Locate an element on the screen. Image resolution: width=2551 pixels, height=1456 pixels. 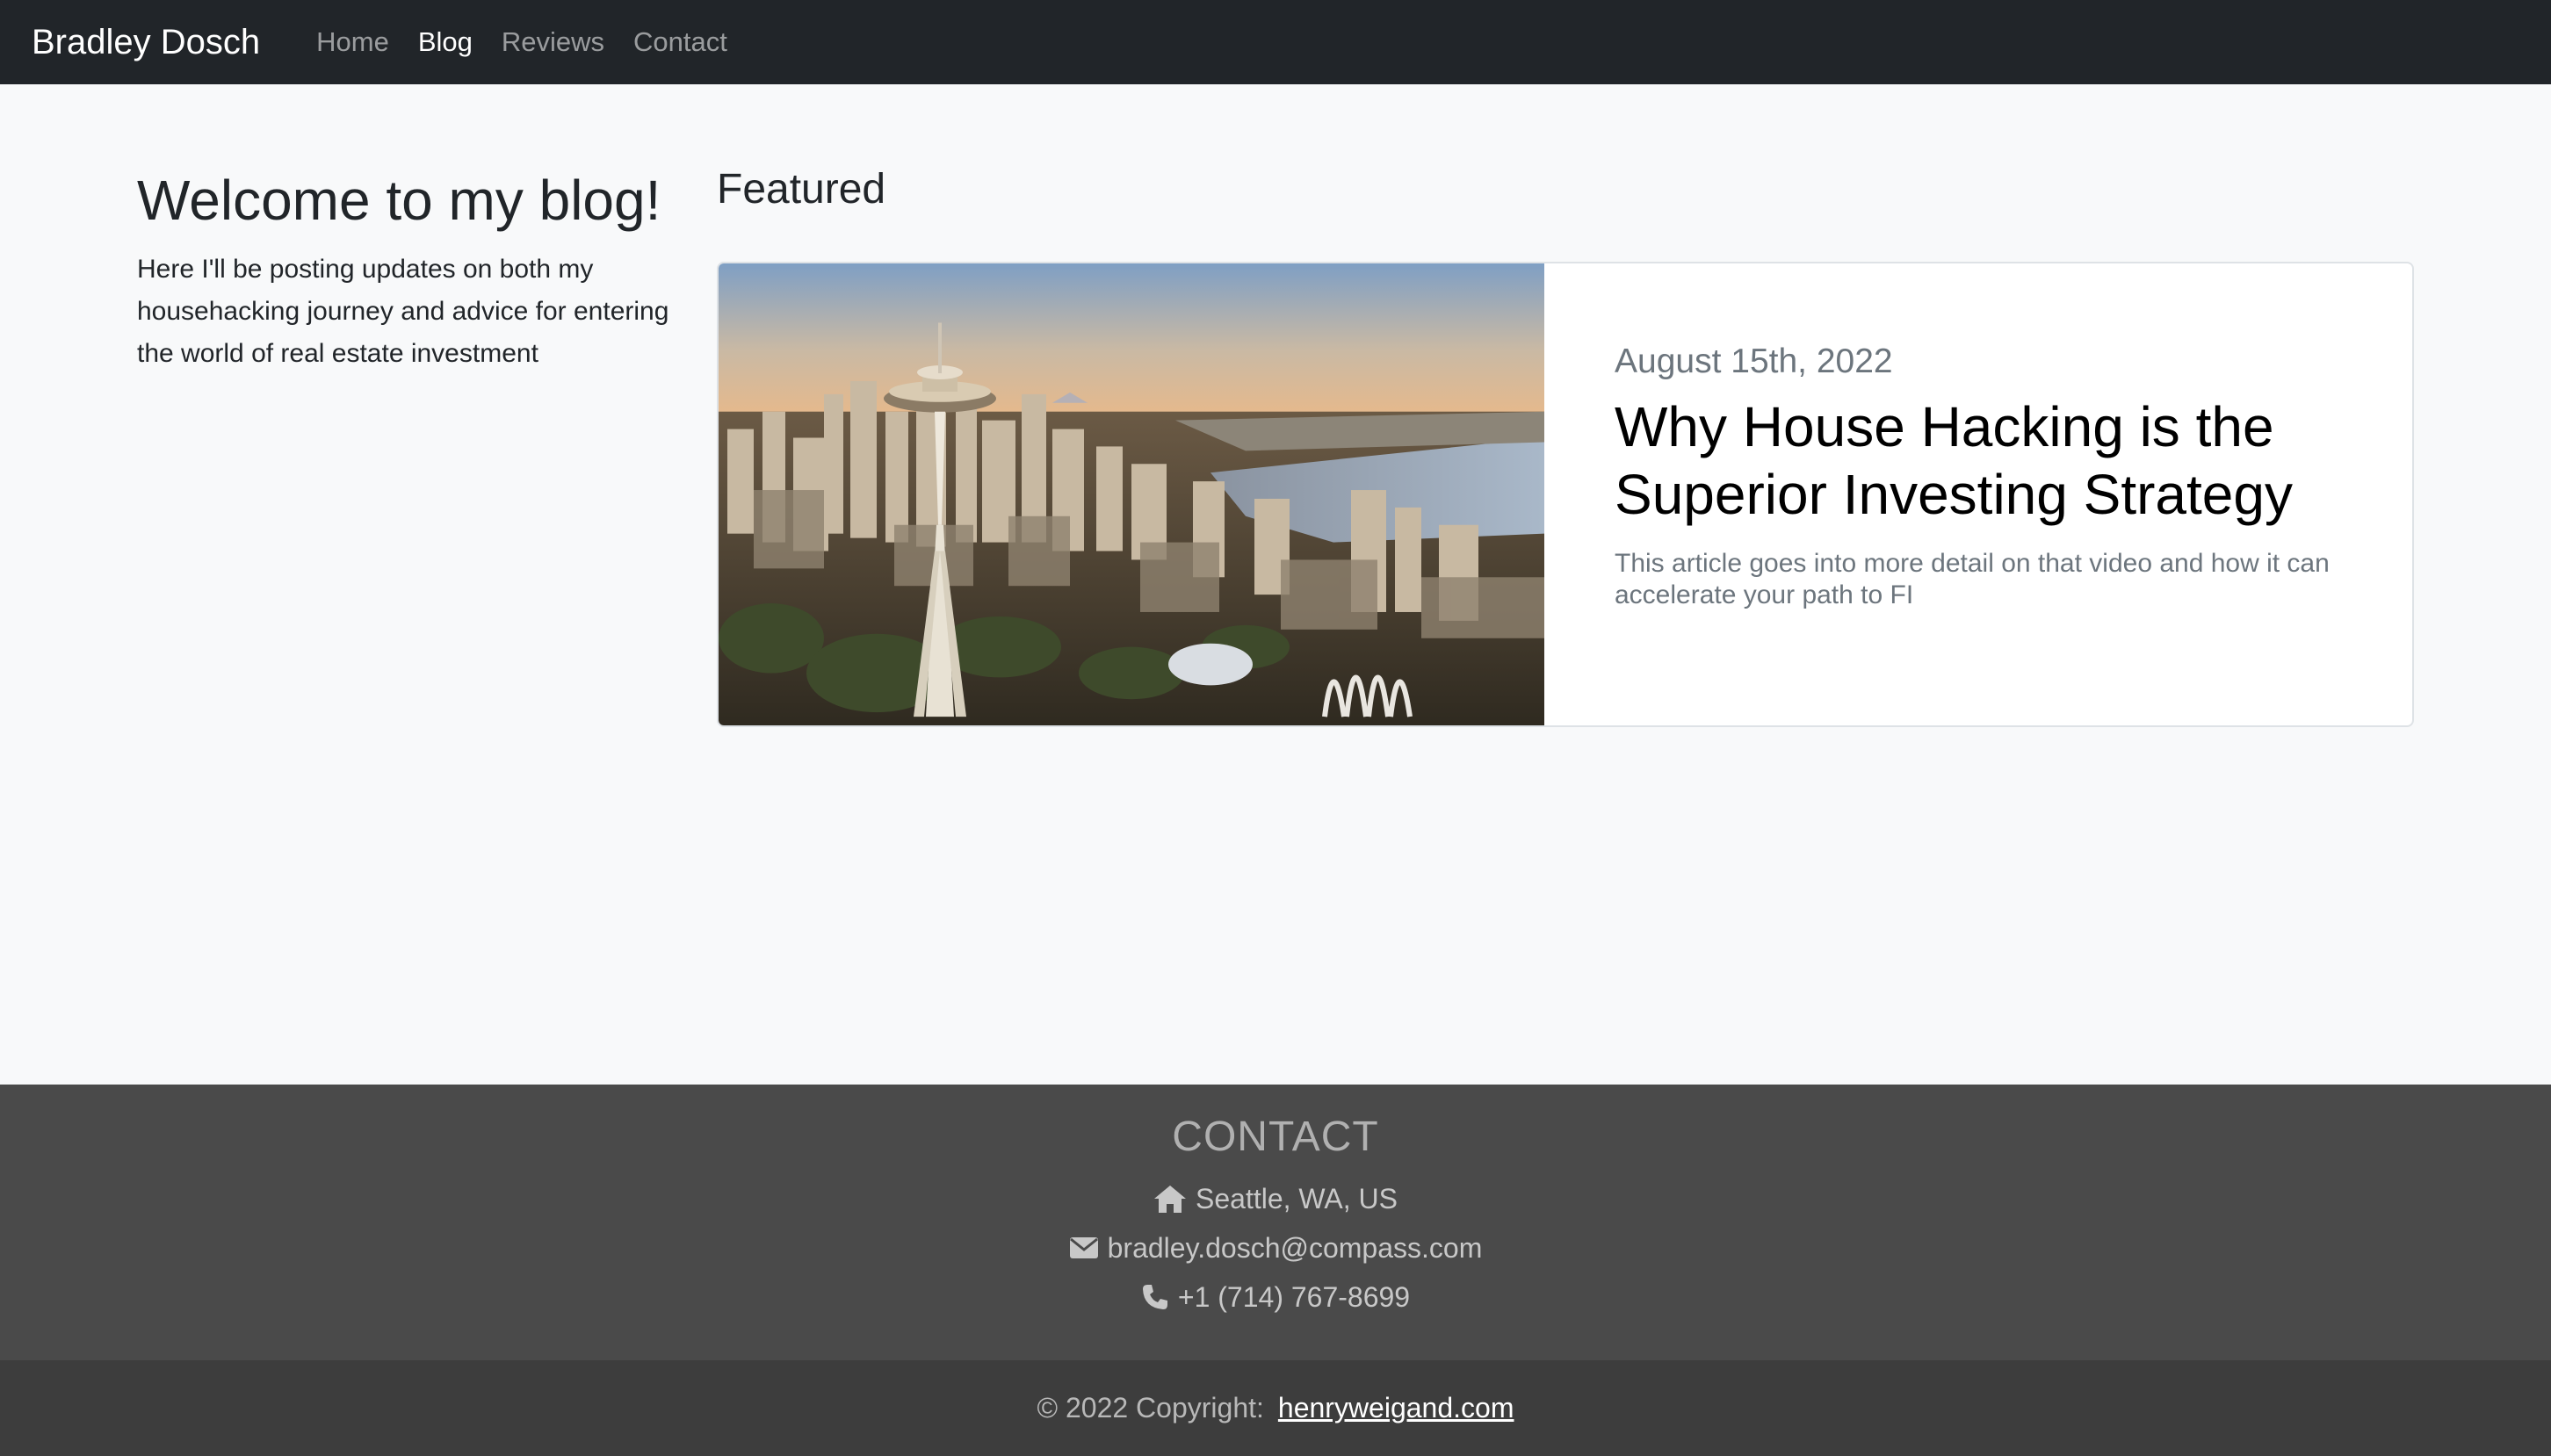
seattle-skyline-photo is located at coordinates (1131, 494).